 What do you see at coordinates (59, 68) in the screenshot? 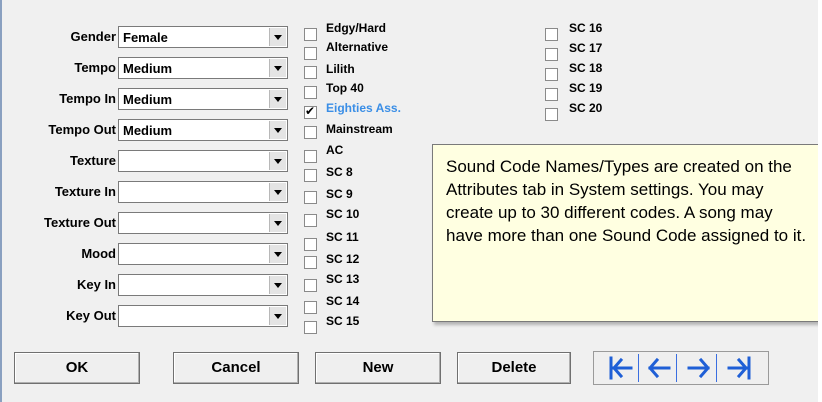
I see `field-row-tempo: Tempo` at bounding box center [59, 68].